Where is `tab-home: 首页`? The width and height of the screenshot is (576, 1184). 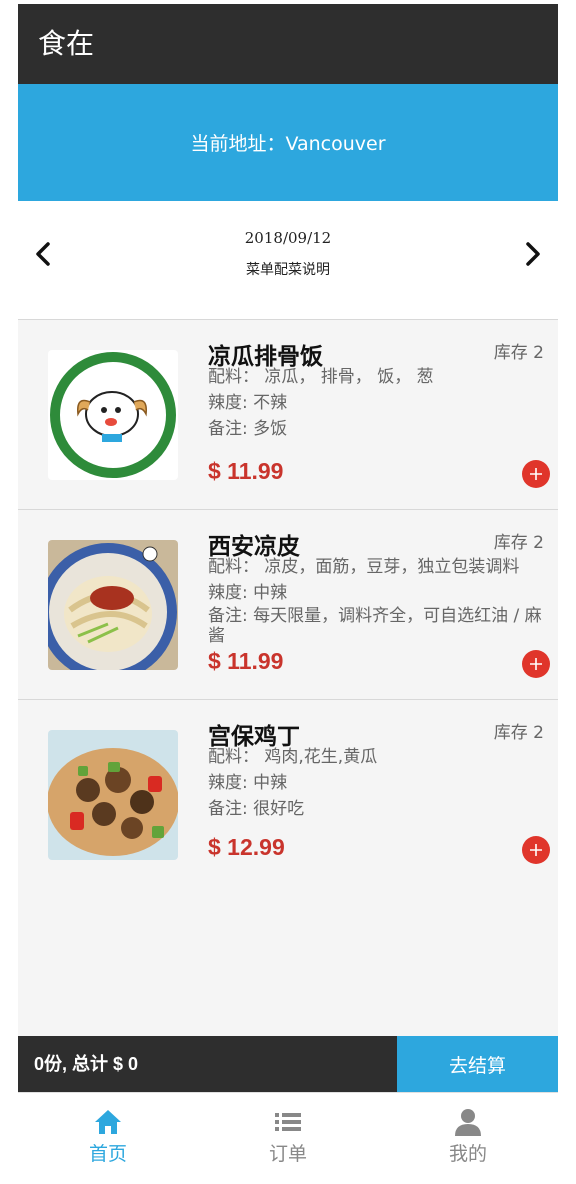 tab-home: 首页 is located at coordinates (108, 1132).